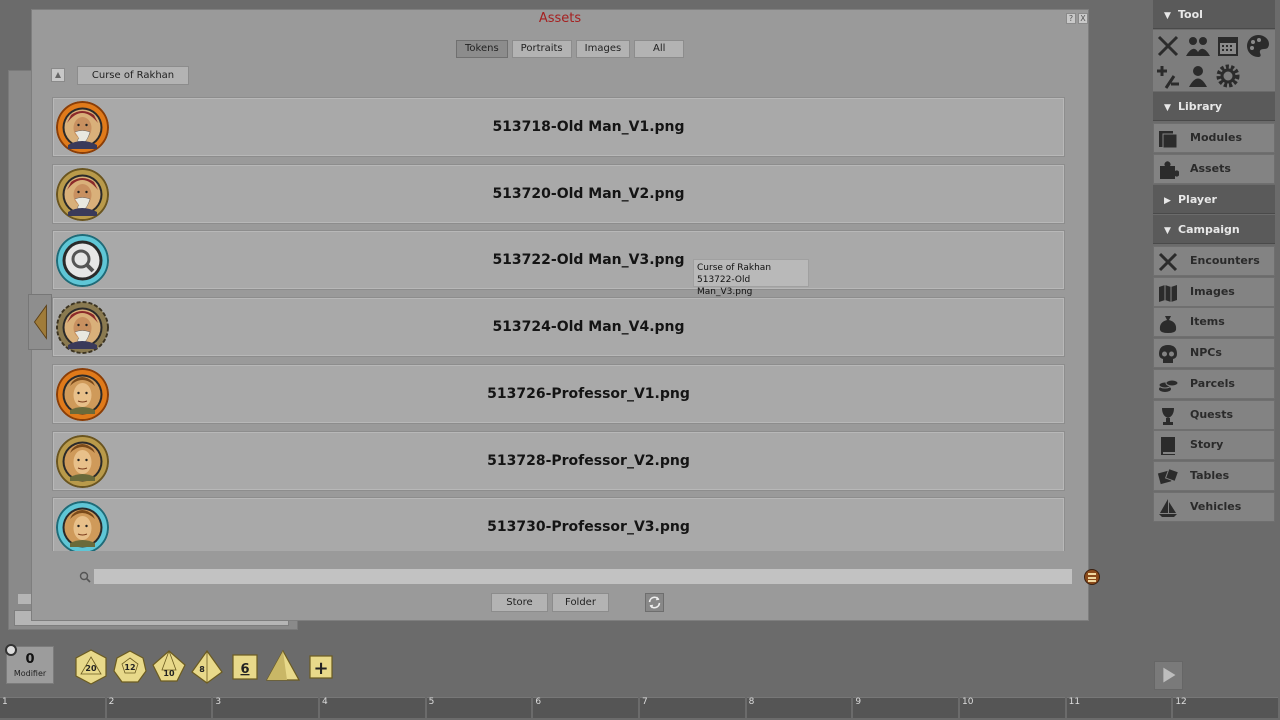  I want to click on asset-row: 513724-Old Man_V4.png, so click(558, 327).